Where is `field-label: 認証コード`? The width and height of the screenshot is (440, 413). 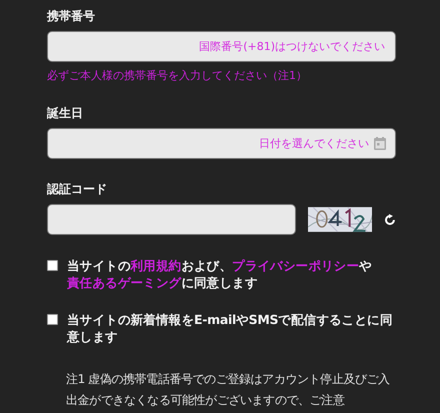
field-label: 認証コード is located at coordinates (77, 189).